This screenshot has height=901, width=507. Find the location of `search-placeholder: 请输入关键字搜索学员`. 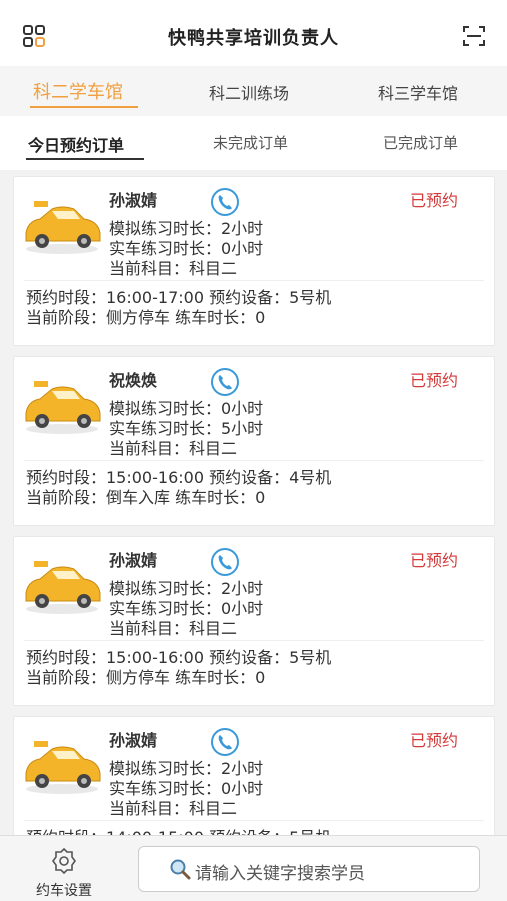

search-placeholder: 请输入关键字搜索学员 is located at coordinates (280, 874).